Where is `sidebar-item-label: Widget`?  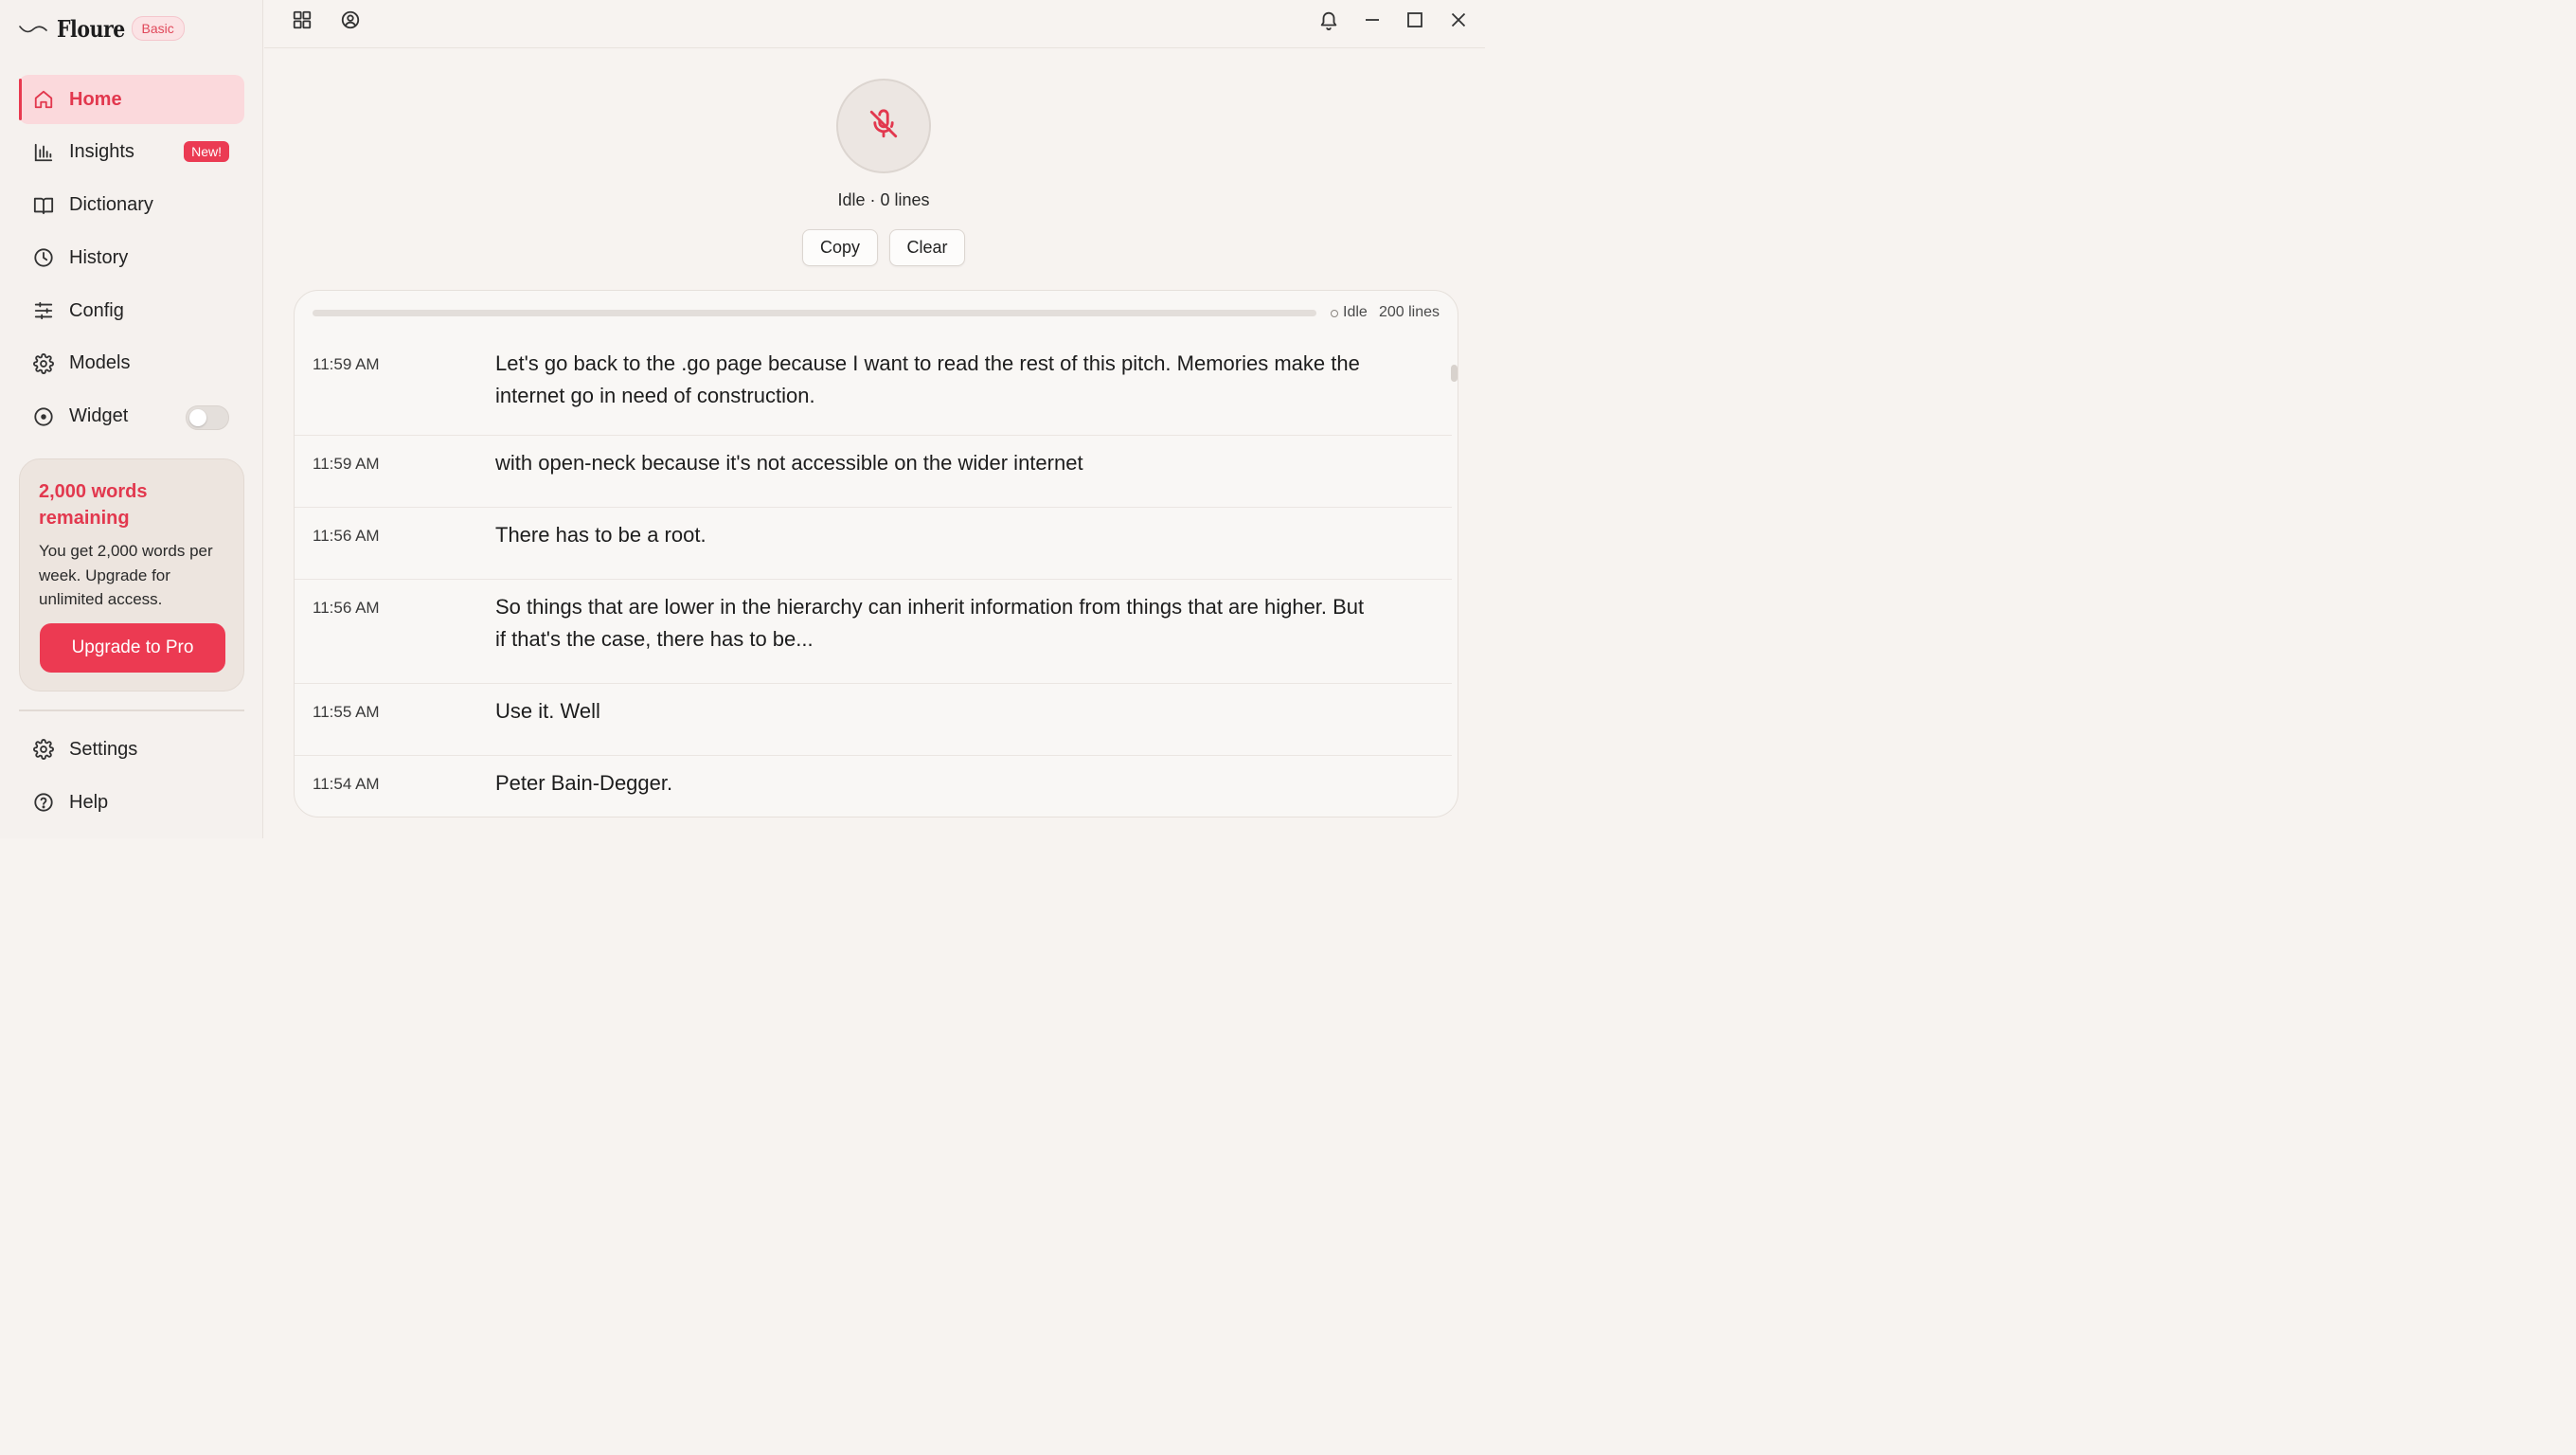 sidebar-item-label: Widget is located at coordinates (99, 416).